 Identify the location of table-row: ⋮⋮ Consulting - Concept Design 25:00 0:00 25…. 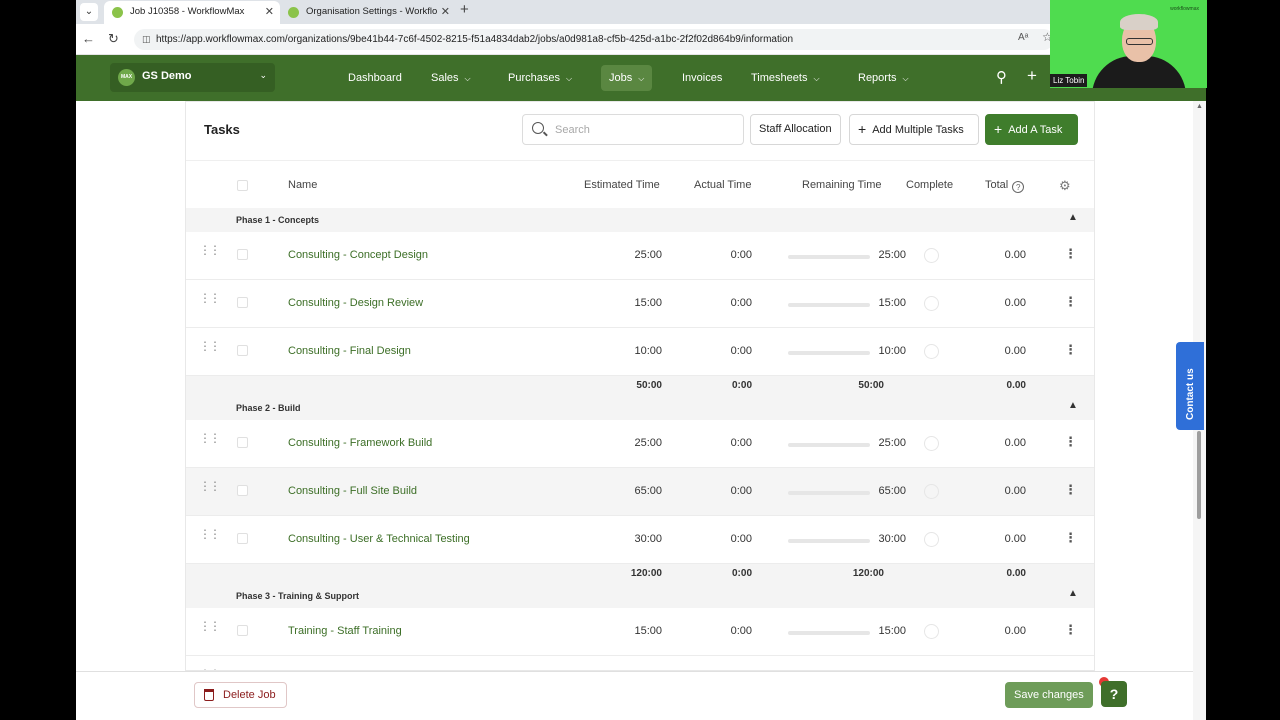
(640, 256).